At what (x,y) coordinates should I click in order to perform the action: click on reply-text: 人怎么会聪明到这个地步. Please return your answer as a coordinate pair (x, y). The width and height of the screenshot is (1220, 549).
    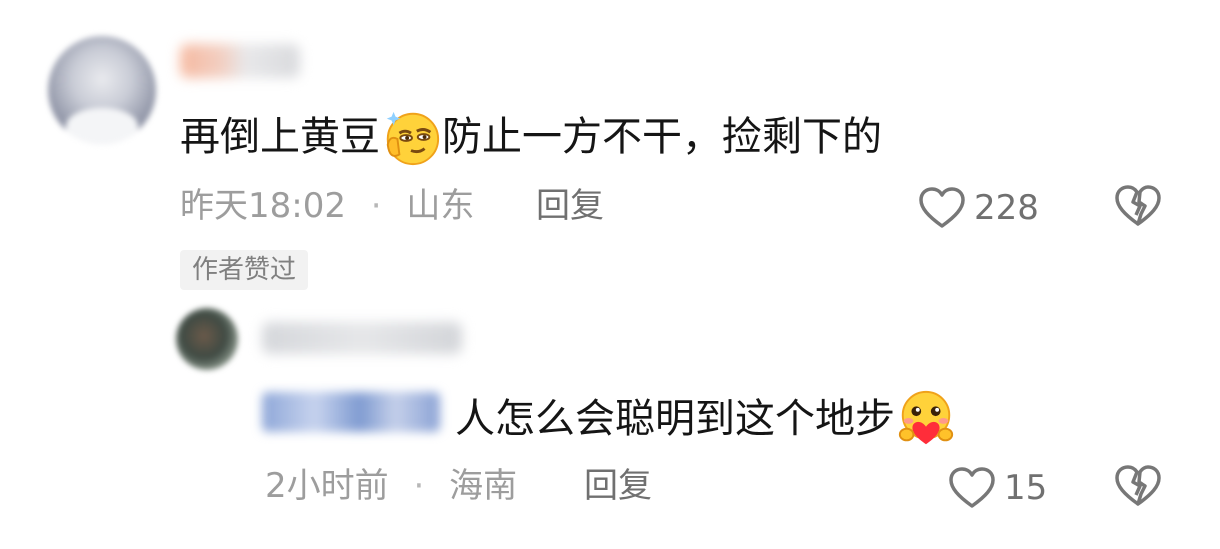
    Looking at the image, I should click on (675, 419).